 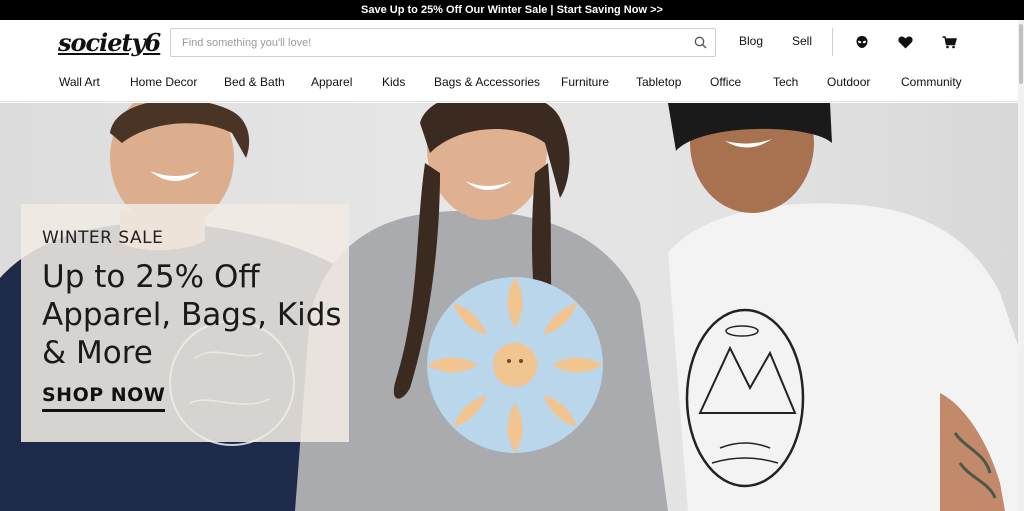 What do you see at coordinates (487, 82) in the screenshot?
I see `nav-item-bags-accessories: Bags & Accessories` at bounding box center [487, 82].